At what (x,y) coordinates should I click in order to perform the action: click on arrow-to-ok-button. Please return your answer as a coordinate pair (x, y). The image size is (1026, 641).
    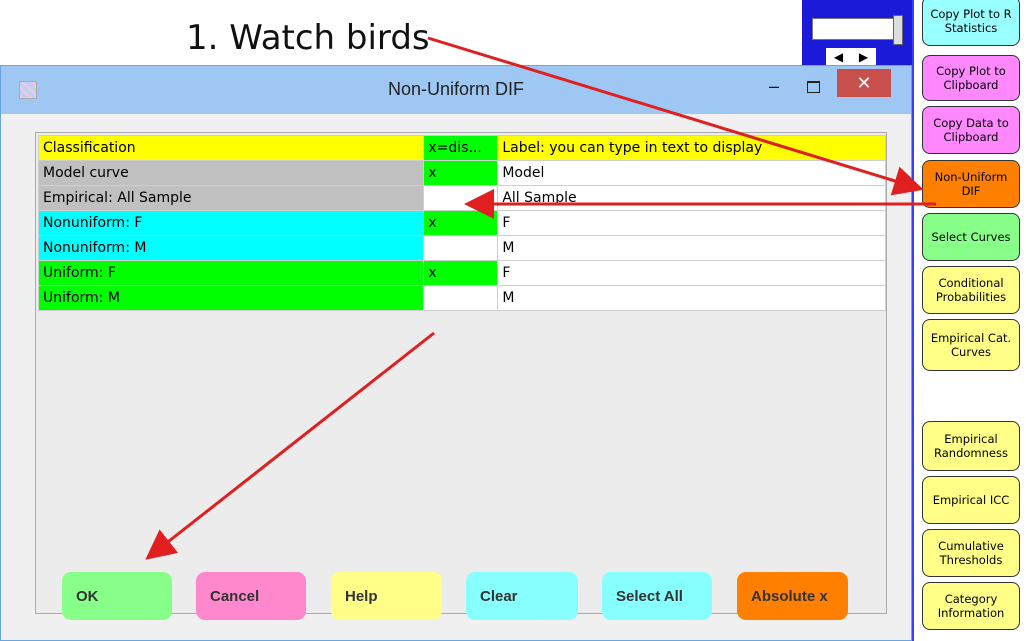
    Looking at the image, I should click on (290, 445).